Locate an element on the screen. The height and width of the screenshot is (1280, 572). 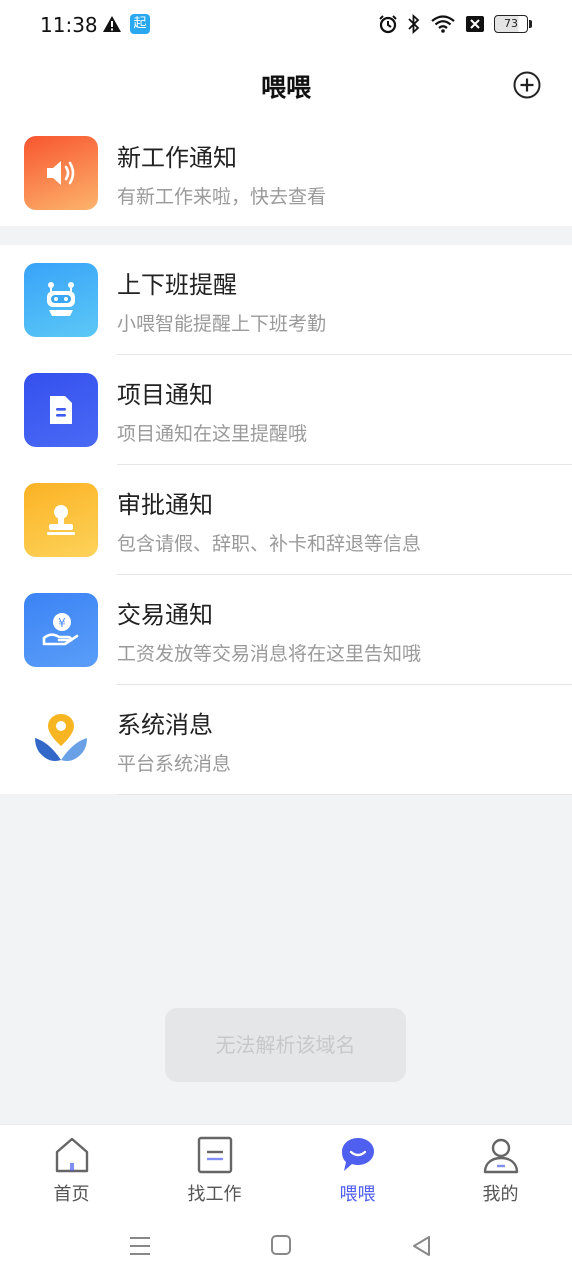
bottom-tab-bar: 首页 找工作 喂喂 我的 is located at coordinates (286, 1169).